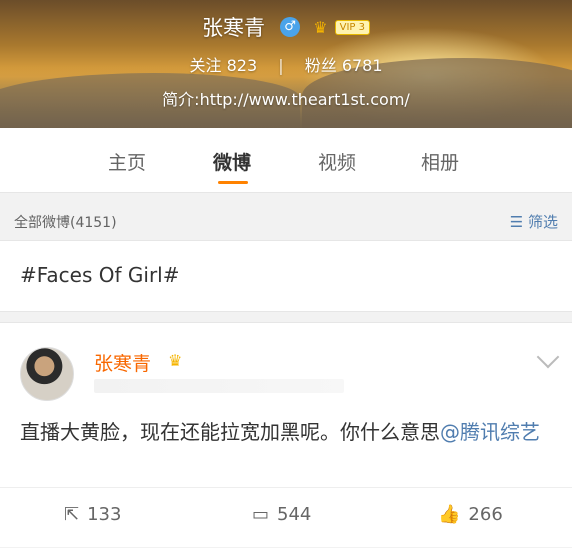 The image size is (572, 548). Describe the element at coordinates (290, 27) in the screenshot. I see `male-icon: ♂` at that location.